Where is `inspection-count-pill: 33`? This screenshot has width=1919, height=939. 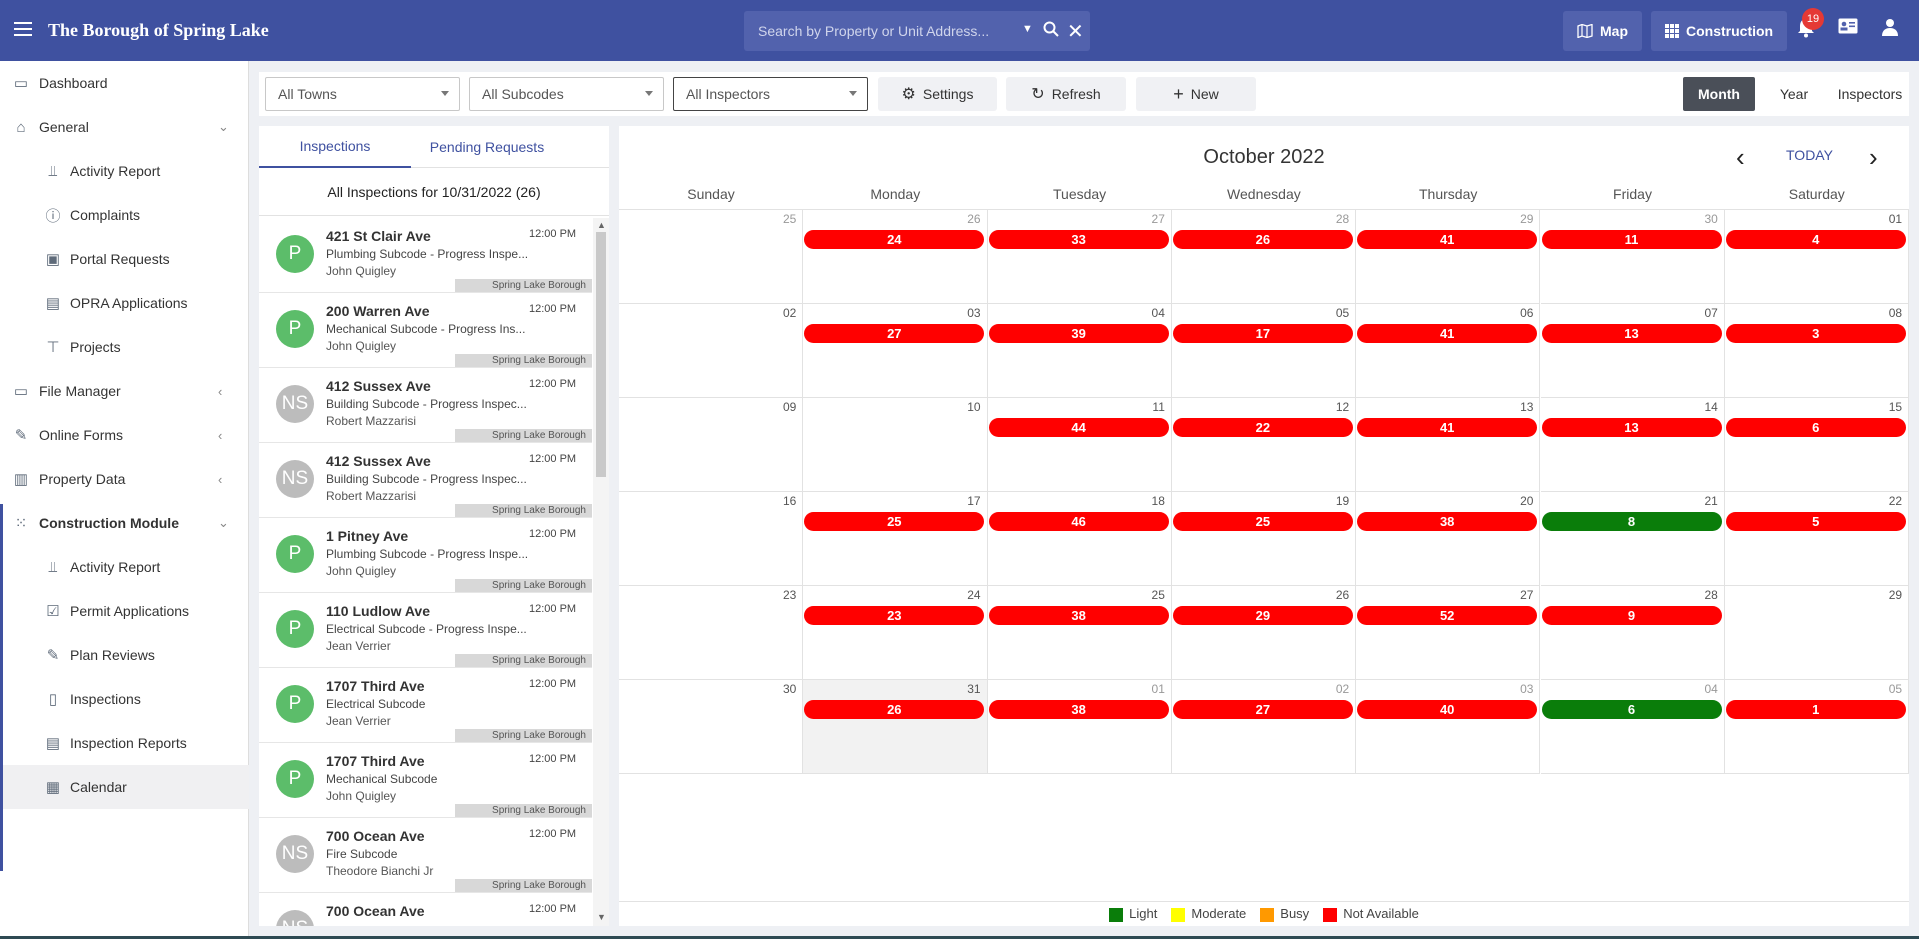
inspection-count-pill: 33 is located at coordinates (1078, 239).